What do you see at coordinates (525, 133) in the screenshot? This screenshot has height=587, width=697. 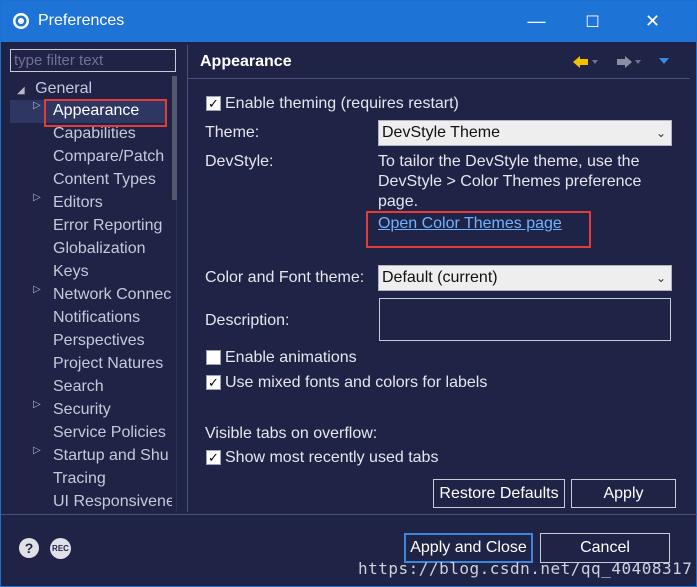 I see `theme-select: DevStyle Theme ⌄` at bounding box center [525, 133].